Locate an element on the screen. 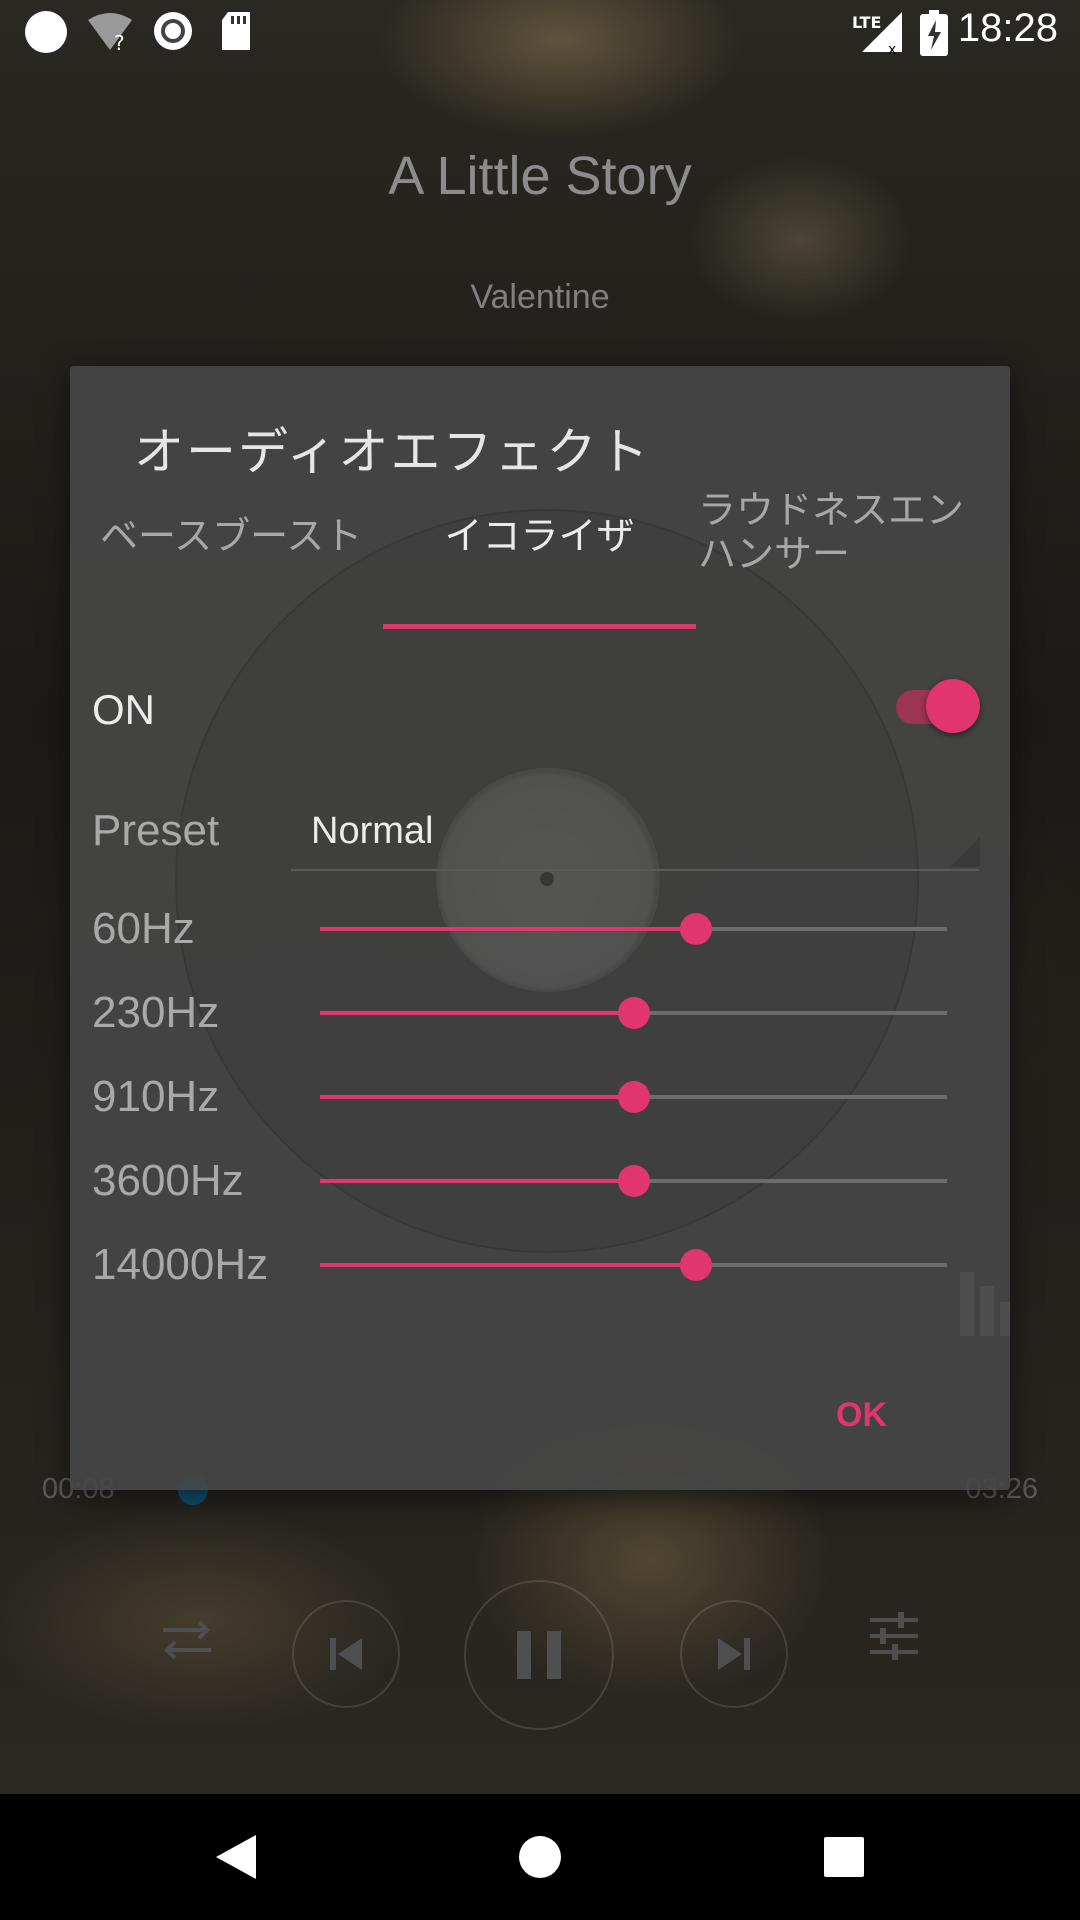 This screenshot has width=1080, height=1920. navigation-bar is located at coordinates (540, 1857).